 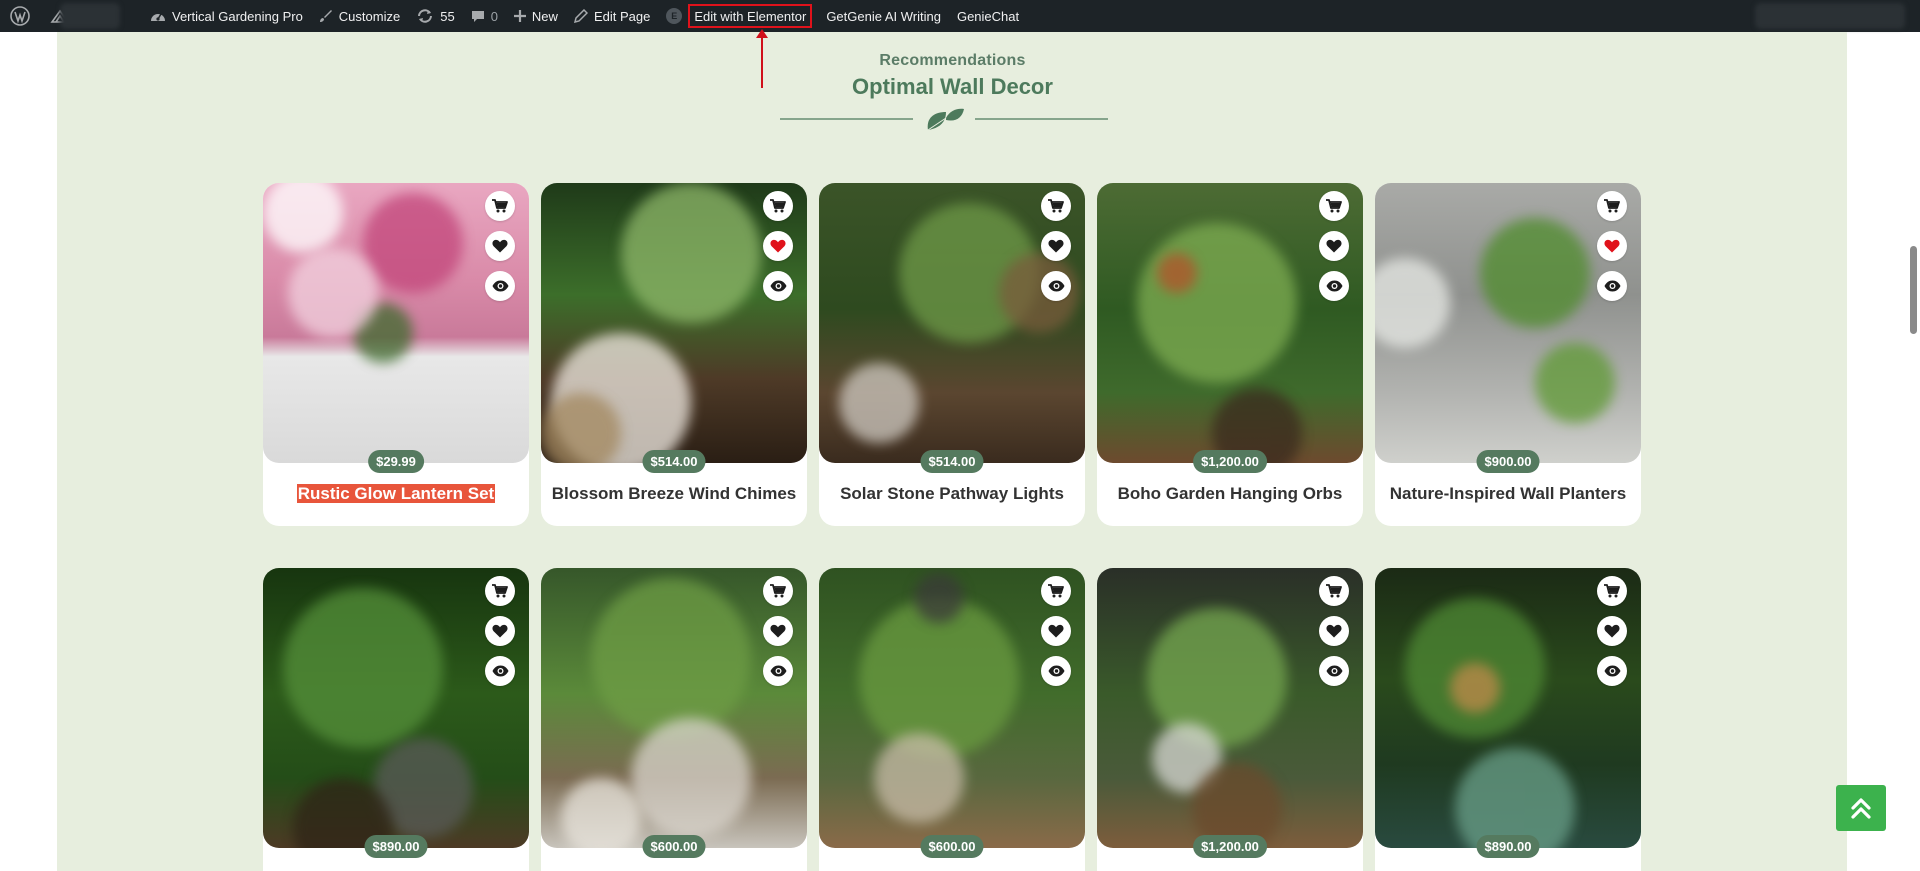 I want to click on back-to-top-button, so click(x=1861, y=808).